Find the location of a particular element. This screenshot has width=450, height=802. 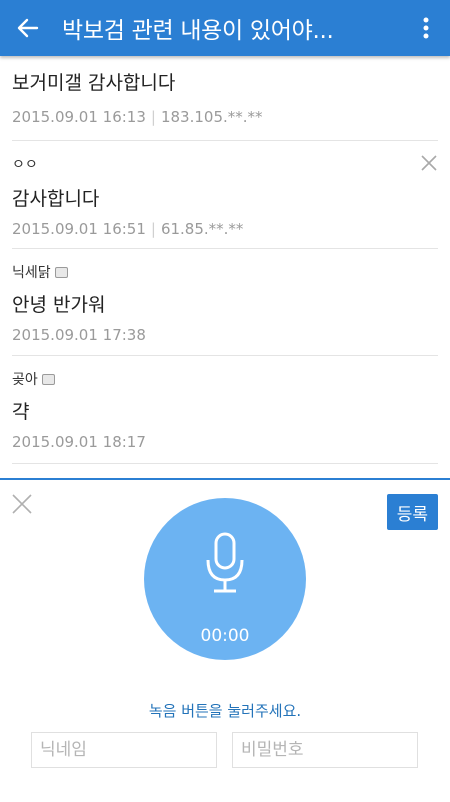

more-vertical-icon is located at coordinates (426, 28).